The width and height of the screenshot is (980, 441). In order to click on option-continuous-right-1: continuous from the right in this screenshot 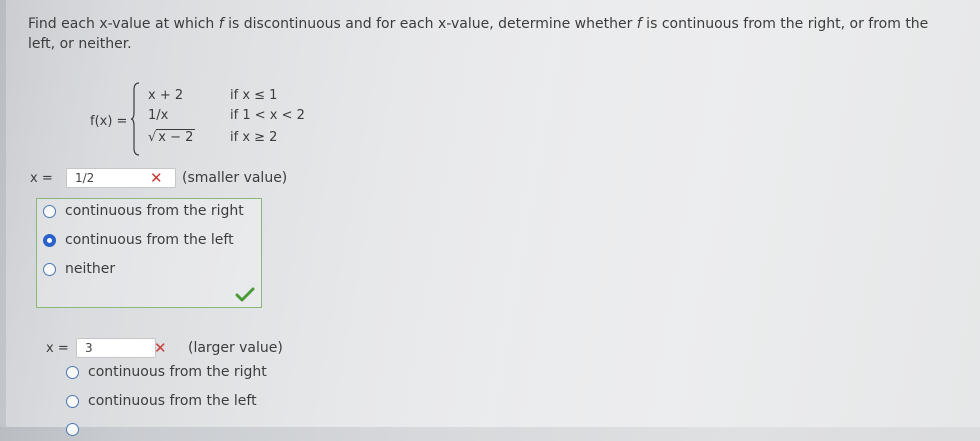, I will do `click(148, 213)`.